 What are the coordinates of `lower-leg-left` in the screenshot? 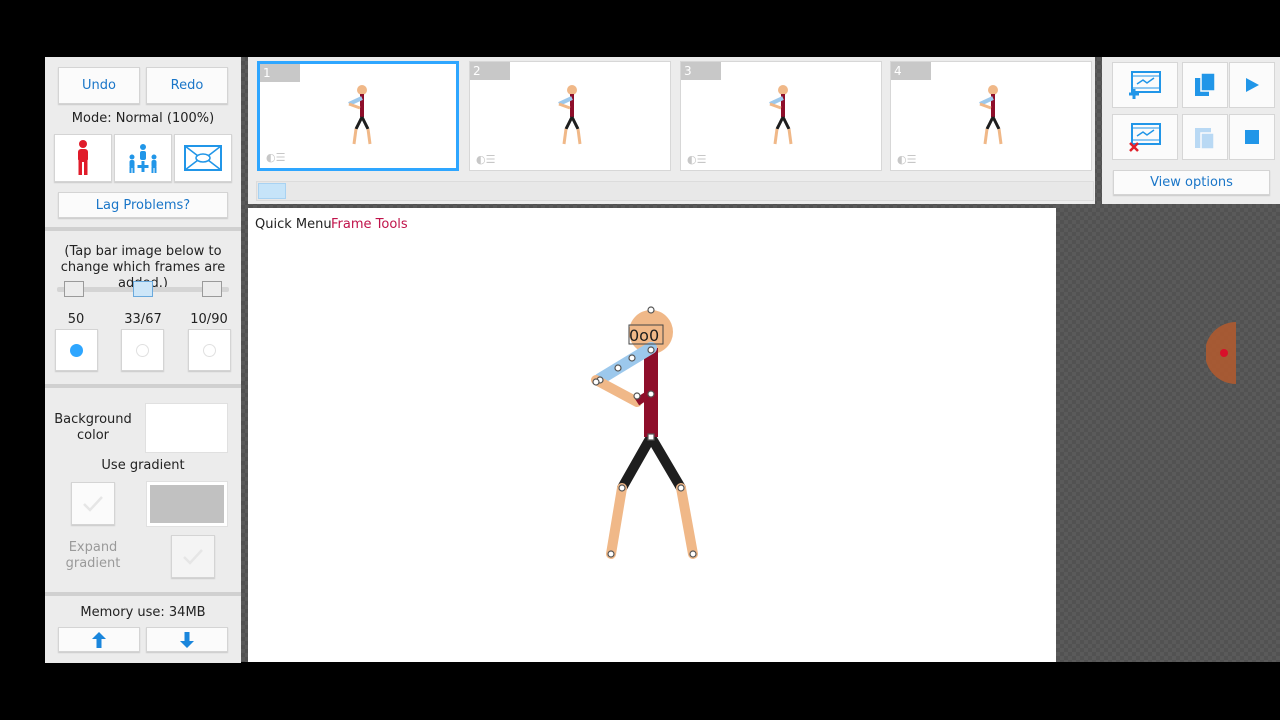 It's located at (616, 521).